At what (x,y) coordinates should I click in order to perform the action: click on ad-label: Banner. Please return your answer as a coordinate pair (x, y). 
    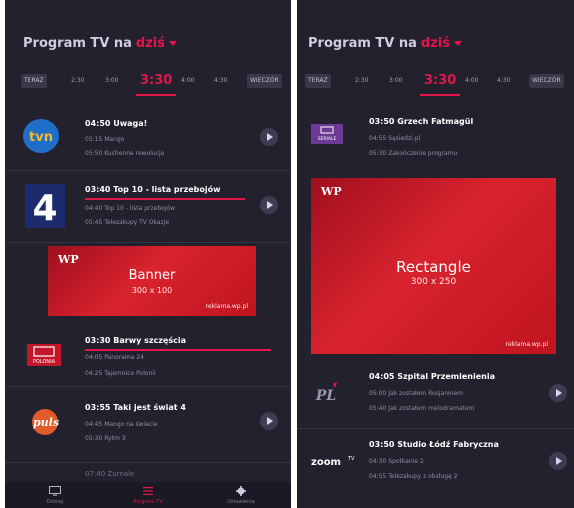
    Looking at the image, I should click on (152, 275).